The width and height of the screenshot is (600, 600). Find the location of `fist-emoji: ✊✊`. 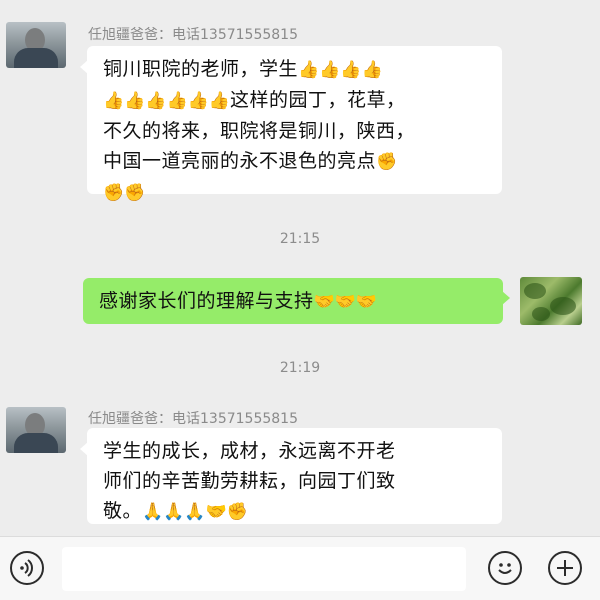

fist-emoji: ✊✊ is located at coordinates (124, 193).